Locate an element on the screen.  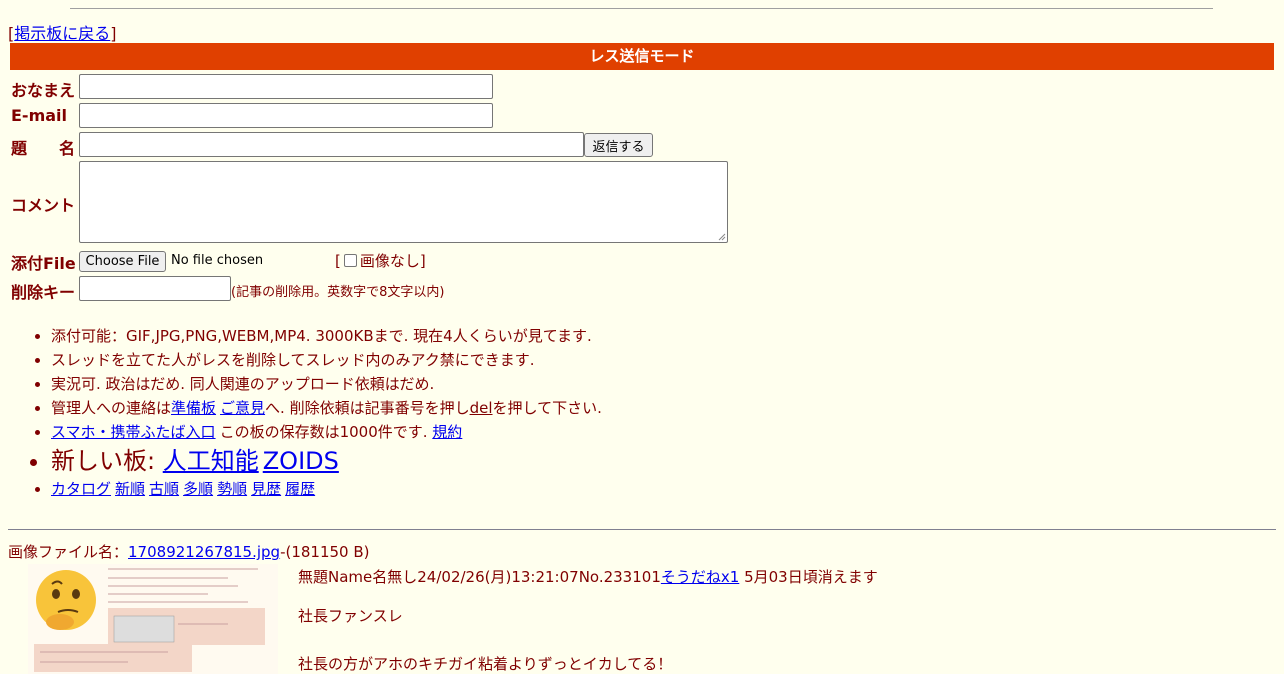
section-divider is located at coordinates (642, 529).